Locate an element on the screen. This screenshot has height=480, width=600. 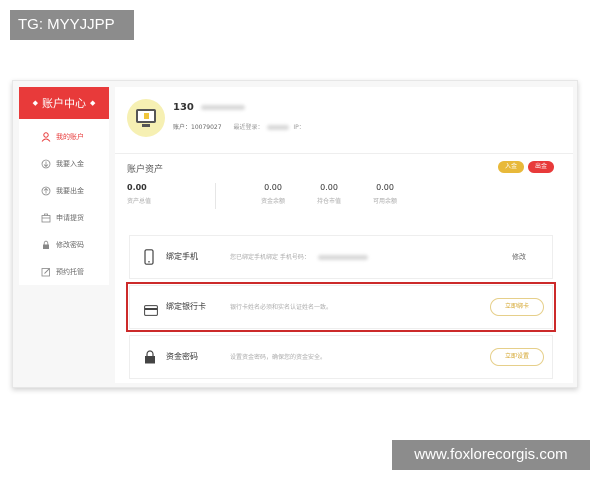
row-desc: 设置资金密码，确保您的资金安全。 is located at coordinates (278, 357).